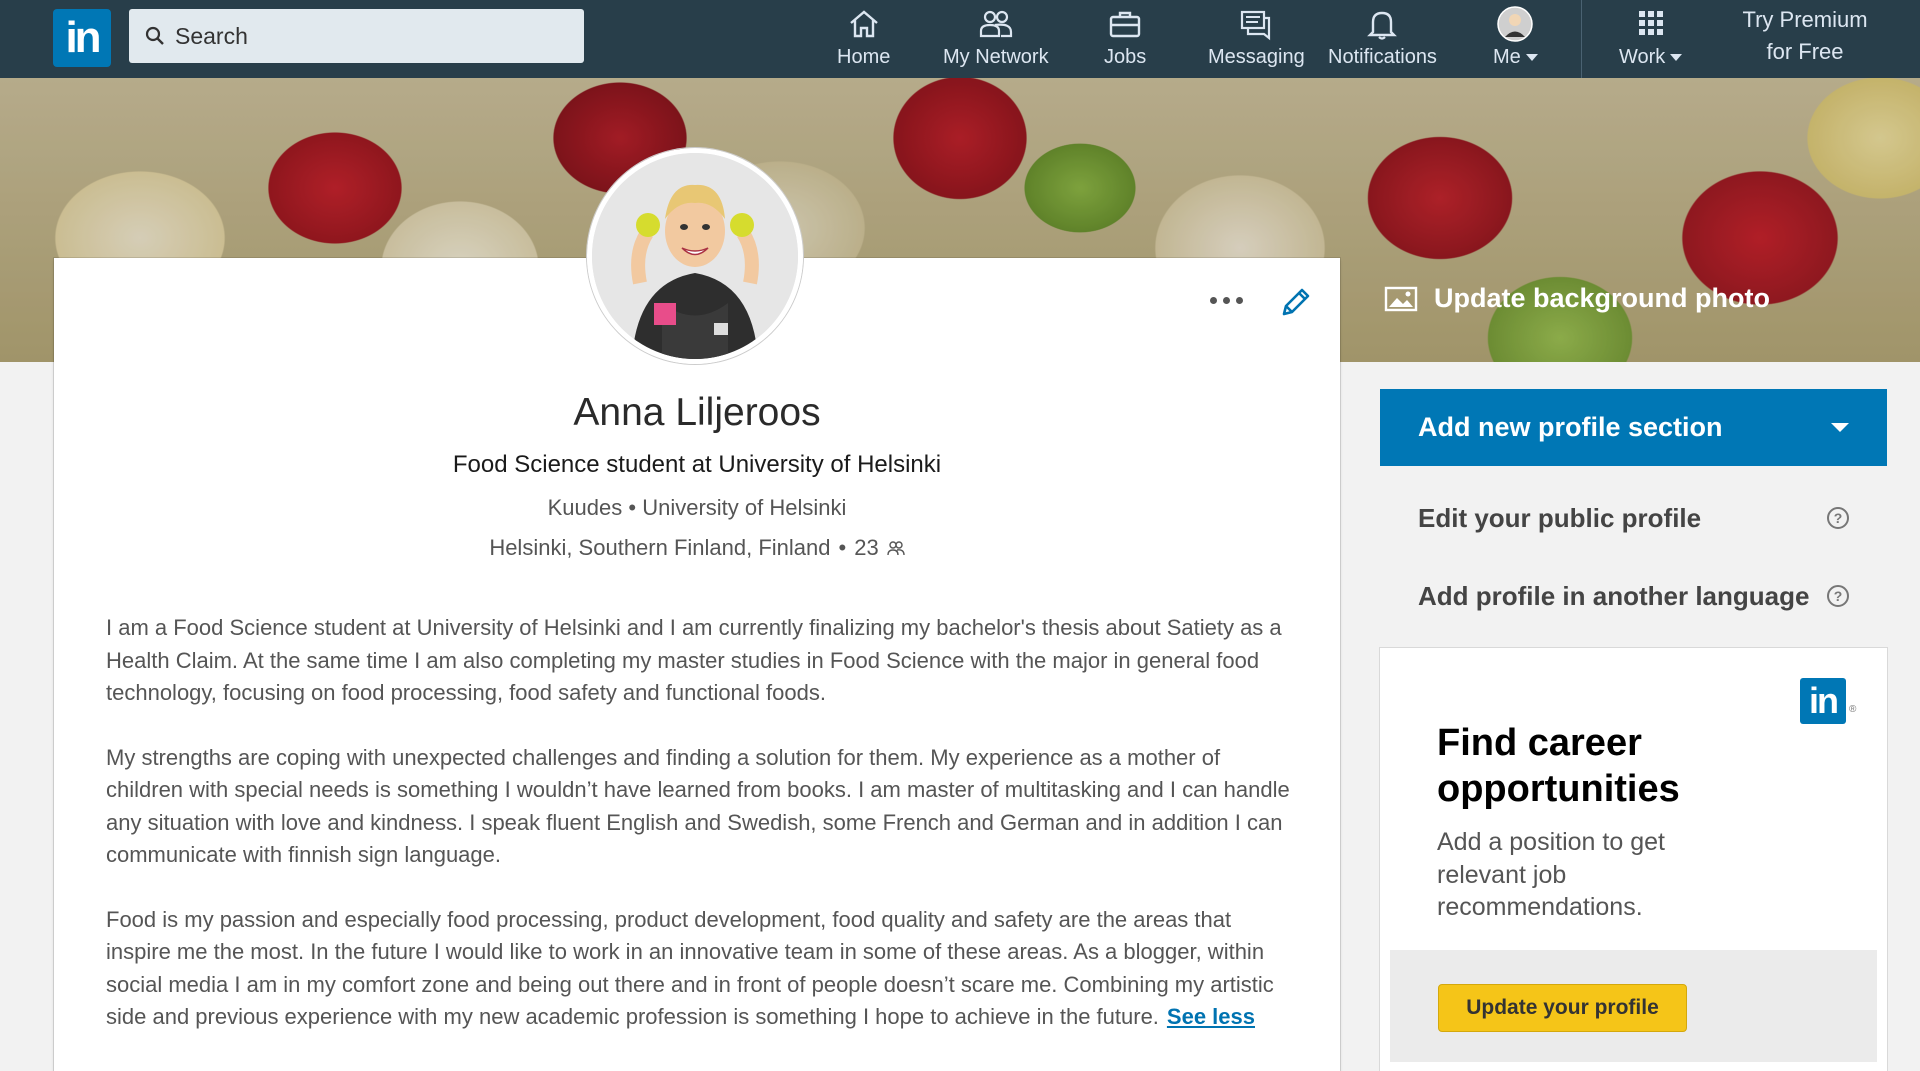 The width and height of the screenshot is (1920, 1071). What do you see at coordinates (866, 548) in the screenshot?
I see `connections-count: 23` at bounding box center [866, 548].